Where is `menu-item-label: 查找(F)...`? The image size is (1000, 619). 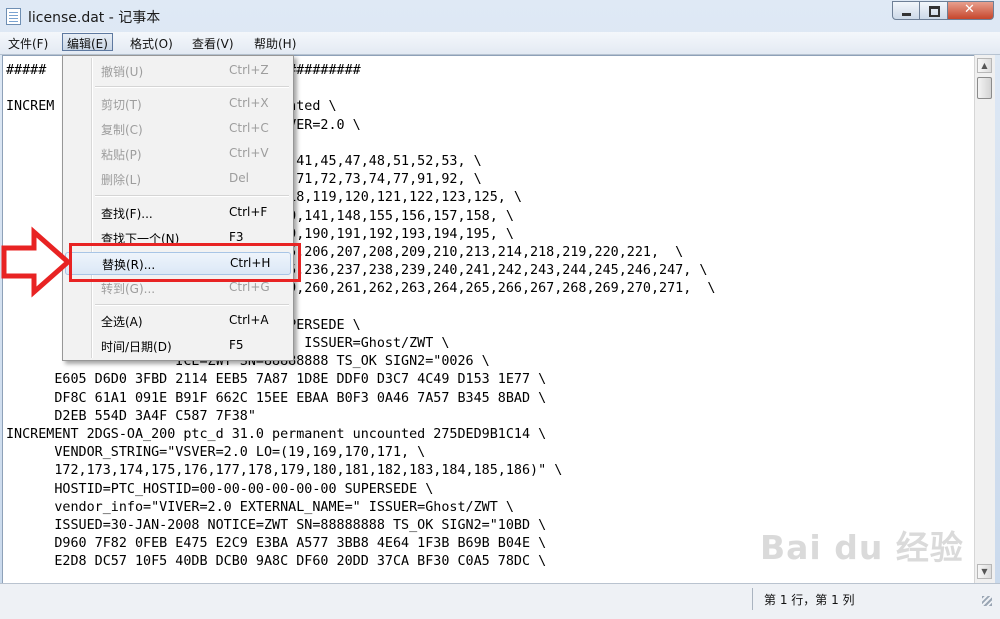 menu-item-label: 查找(F)... is located at coordinates (127, 214).